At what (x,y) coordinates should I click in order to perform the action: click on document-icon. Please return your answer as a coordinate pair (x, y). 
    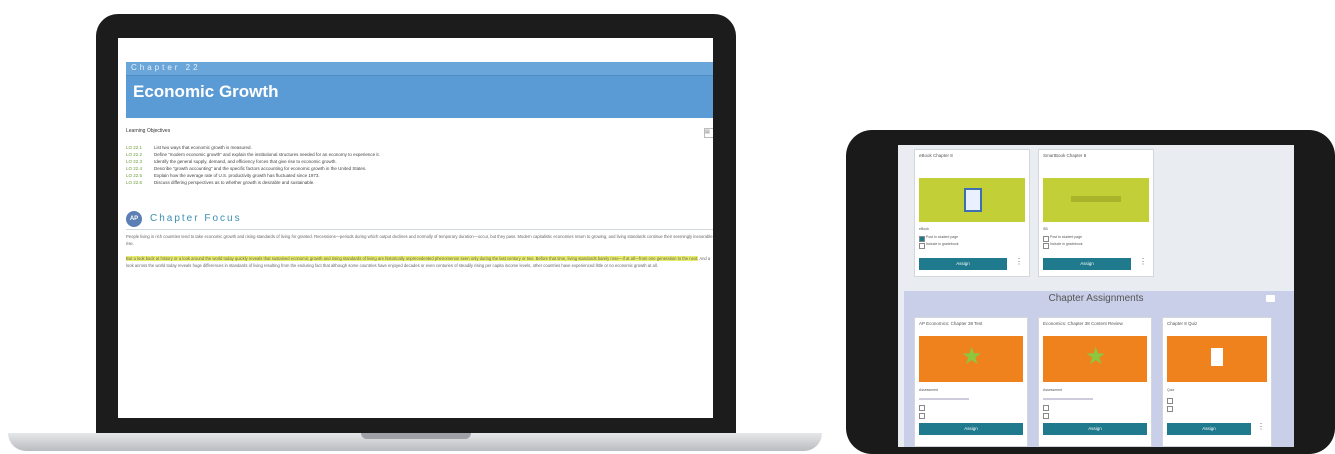
    Looking at the image, I should click on (1217, 357).